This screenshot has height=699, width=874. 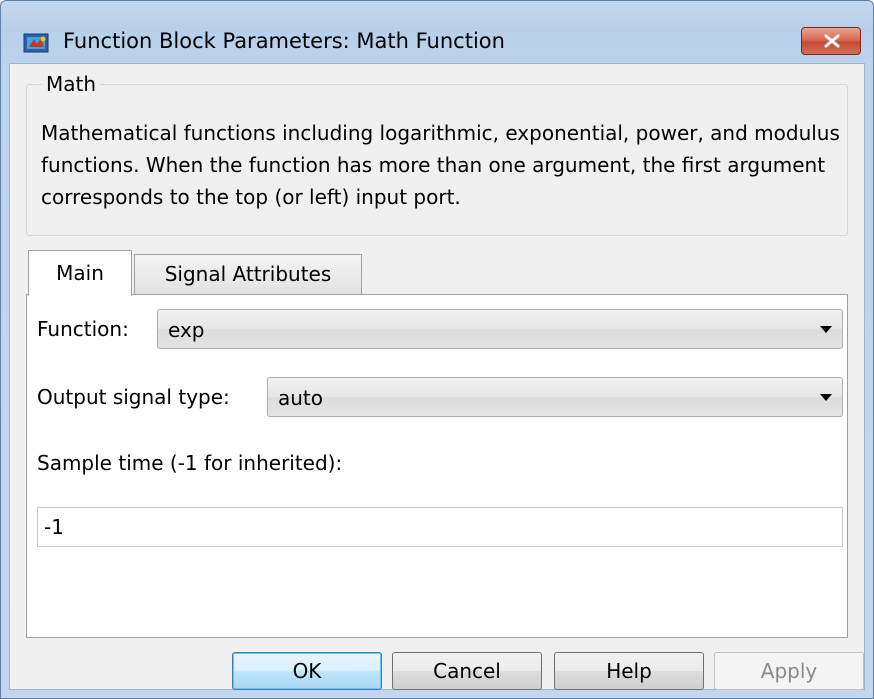 What do you see at coordinates (307, 671) in the screenshot?
I see `ok-button: OK` at bounding box center [307, 671].